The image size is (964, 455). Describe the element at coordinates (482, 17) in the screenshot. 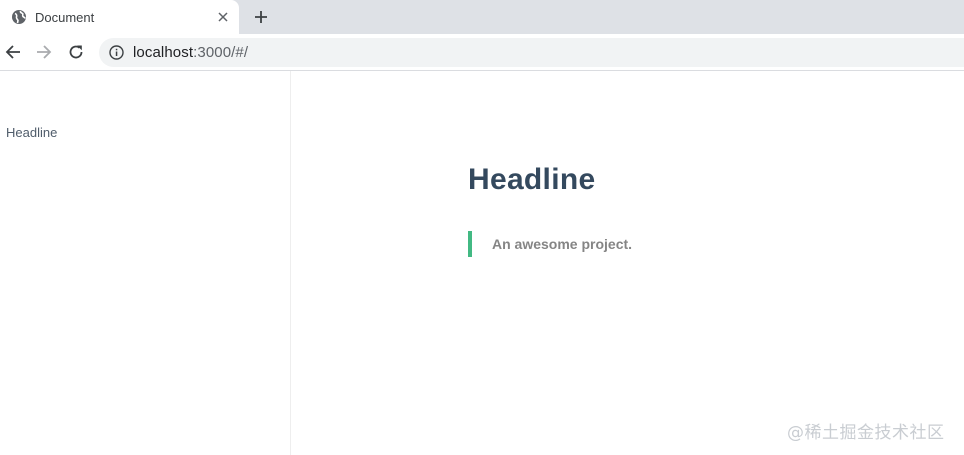

I see `tab-strip: Document` at that location.